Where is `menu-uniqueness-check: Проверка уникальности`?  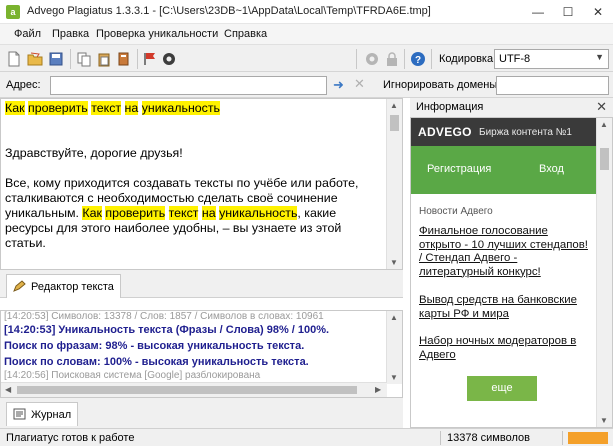
menu-uniqueness-check: Проверка уникальности is located at coordinates (157, 34).